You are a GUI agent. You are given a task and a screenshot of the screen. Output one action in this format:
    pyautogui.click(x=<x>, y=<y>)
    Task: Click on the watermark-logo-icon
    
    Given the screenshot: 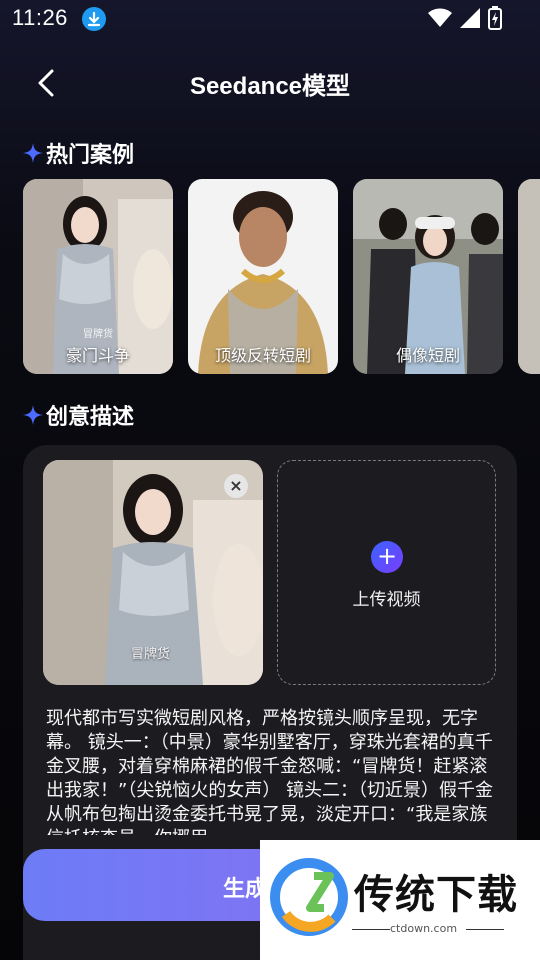 What is the action you would take?
    pyautogui.click(x=309, y=897)
    